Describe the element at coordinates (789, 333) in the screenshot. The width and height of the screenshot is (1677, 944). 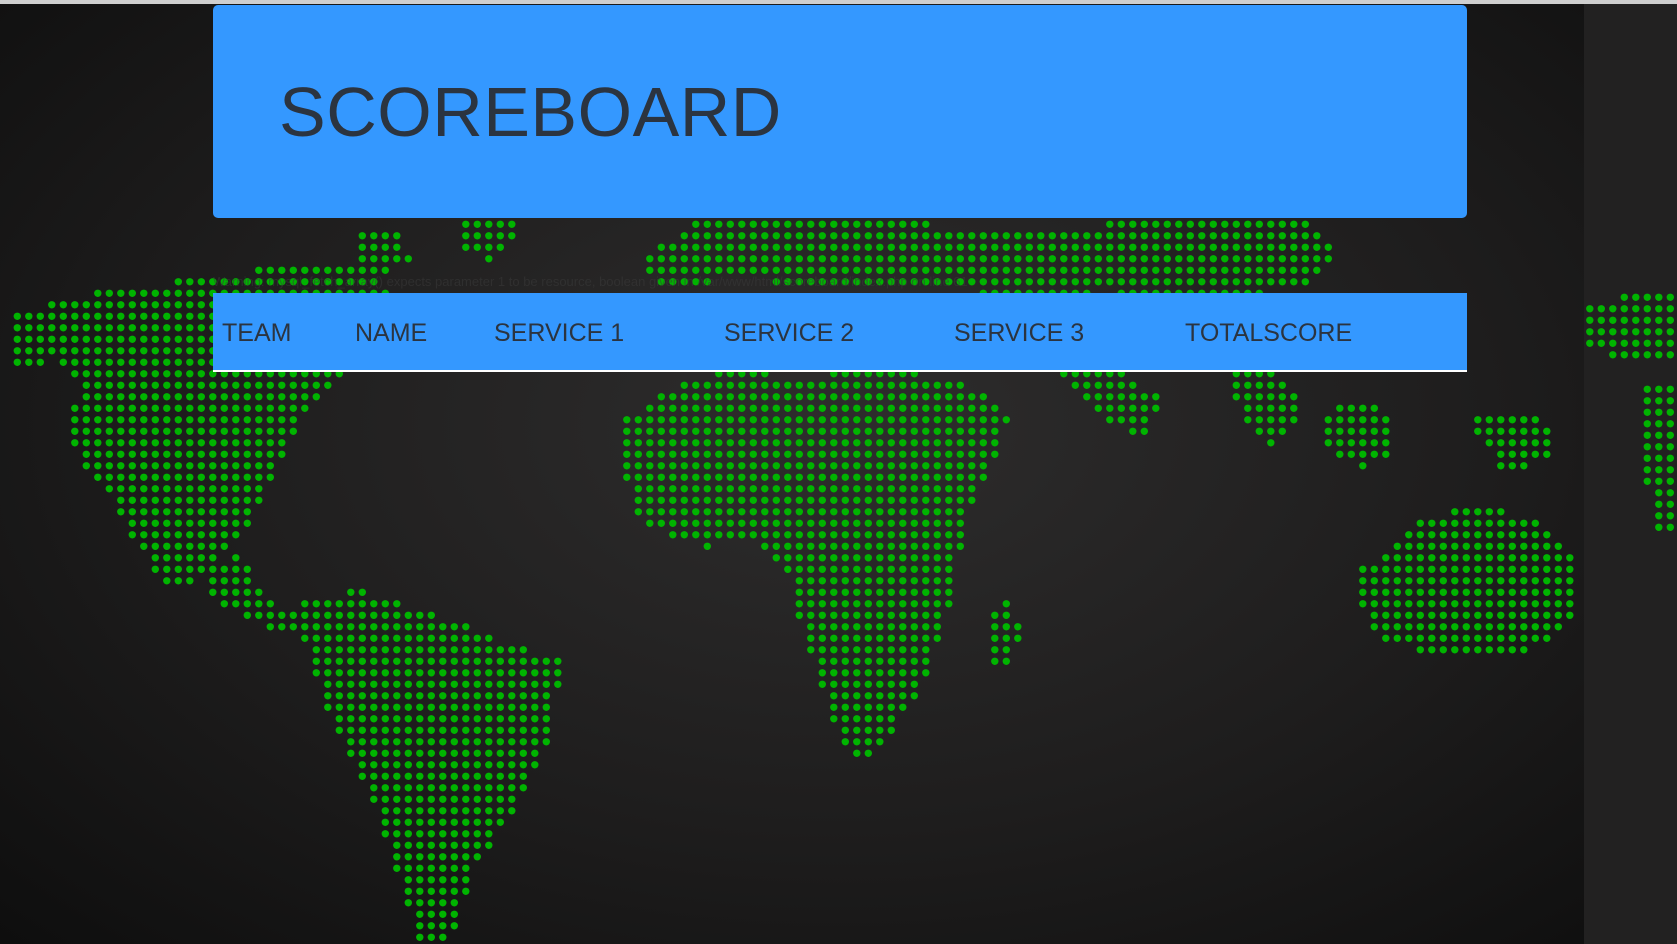
I see `column-header-service-2: SERVICE 2` at that location.